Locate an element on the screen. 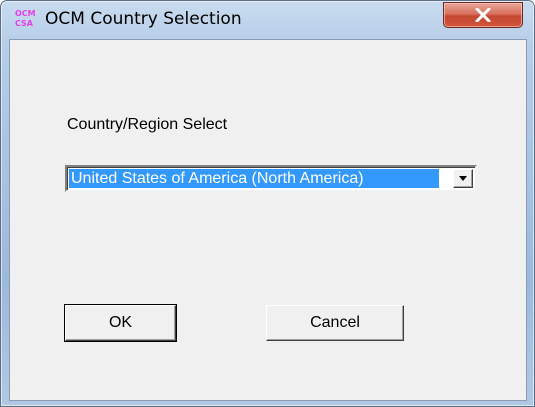 This screenshot has width=535, height=407. window-title: OCM Country Selection is located at coordinates (143, 19).